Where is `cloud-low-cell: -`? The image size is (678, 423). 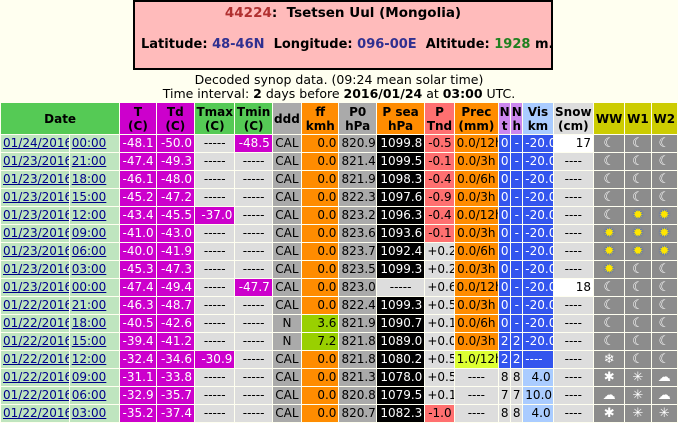 cloud-low-cell: - is located at coordinates (517, 143).